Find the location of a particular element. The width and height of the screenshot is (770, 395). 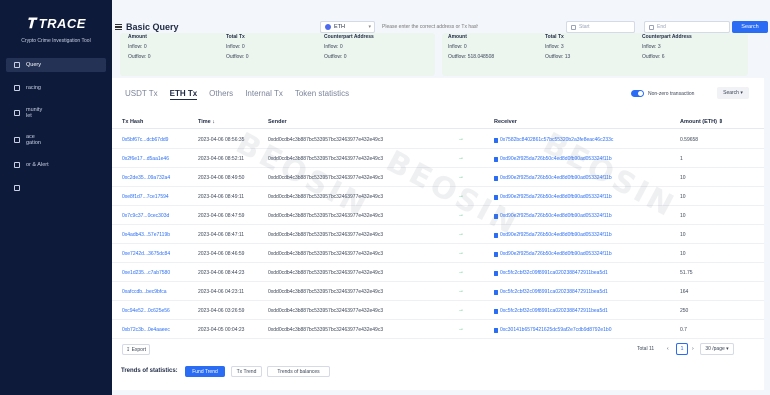

menu-icon is located at coordinates (118, 27).